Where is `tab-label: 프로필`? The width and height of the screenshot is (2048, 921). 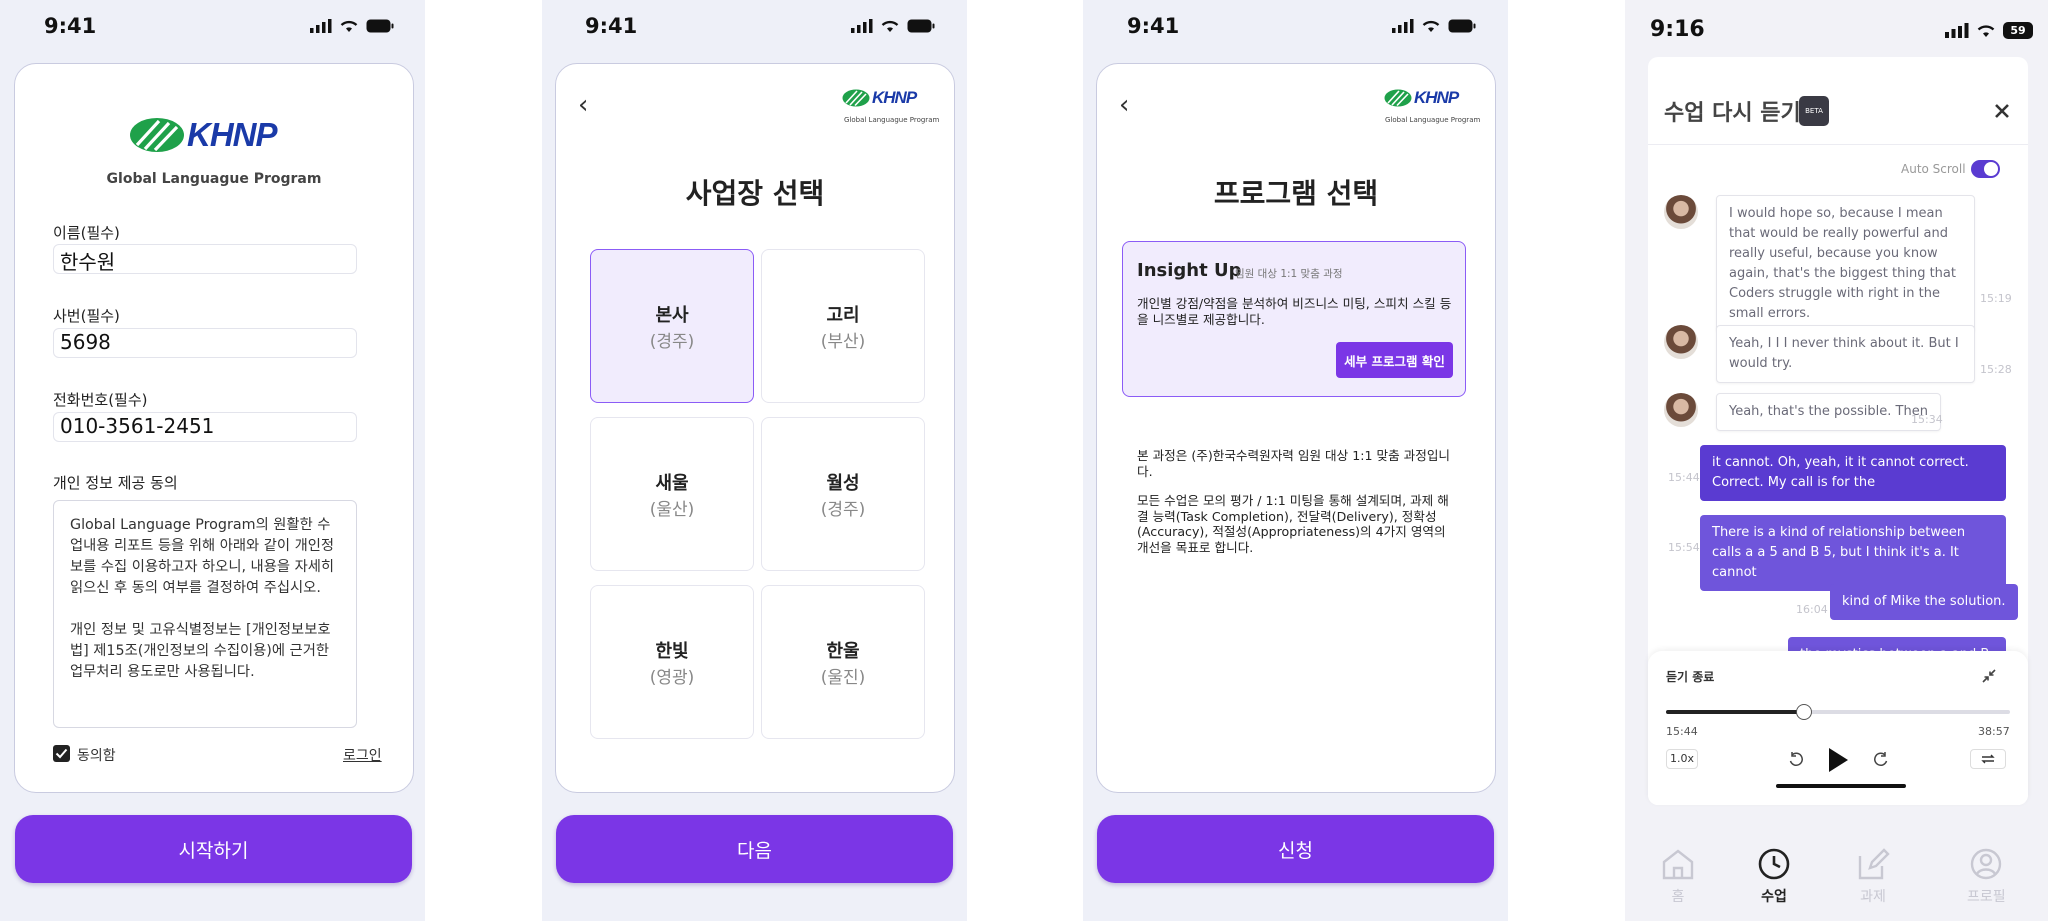 tab-label: 프로필 is located at coordinates (1986, 897).